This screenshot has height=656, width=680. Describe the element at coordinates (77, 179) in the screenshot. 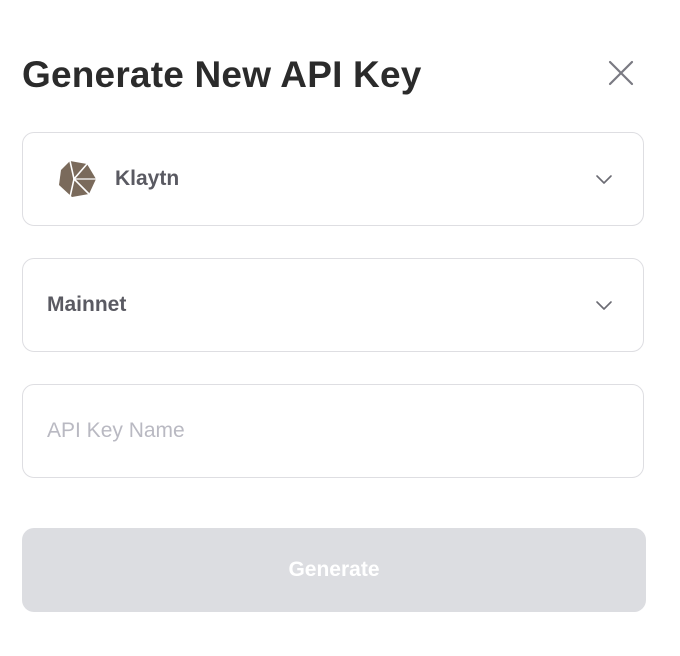

I see `klaytn-logo-icon` at that location.